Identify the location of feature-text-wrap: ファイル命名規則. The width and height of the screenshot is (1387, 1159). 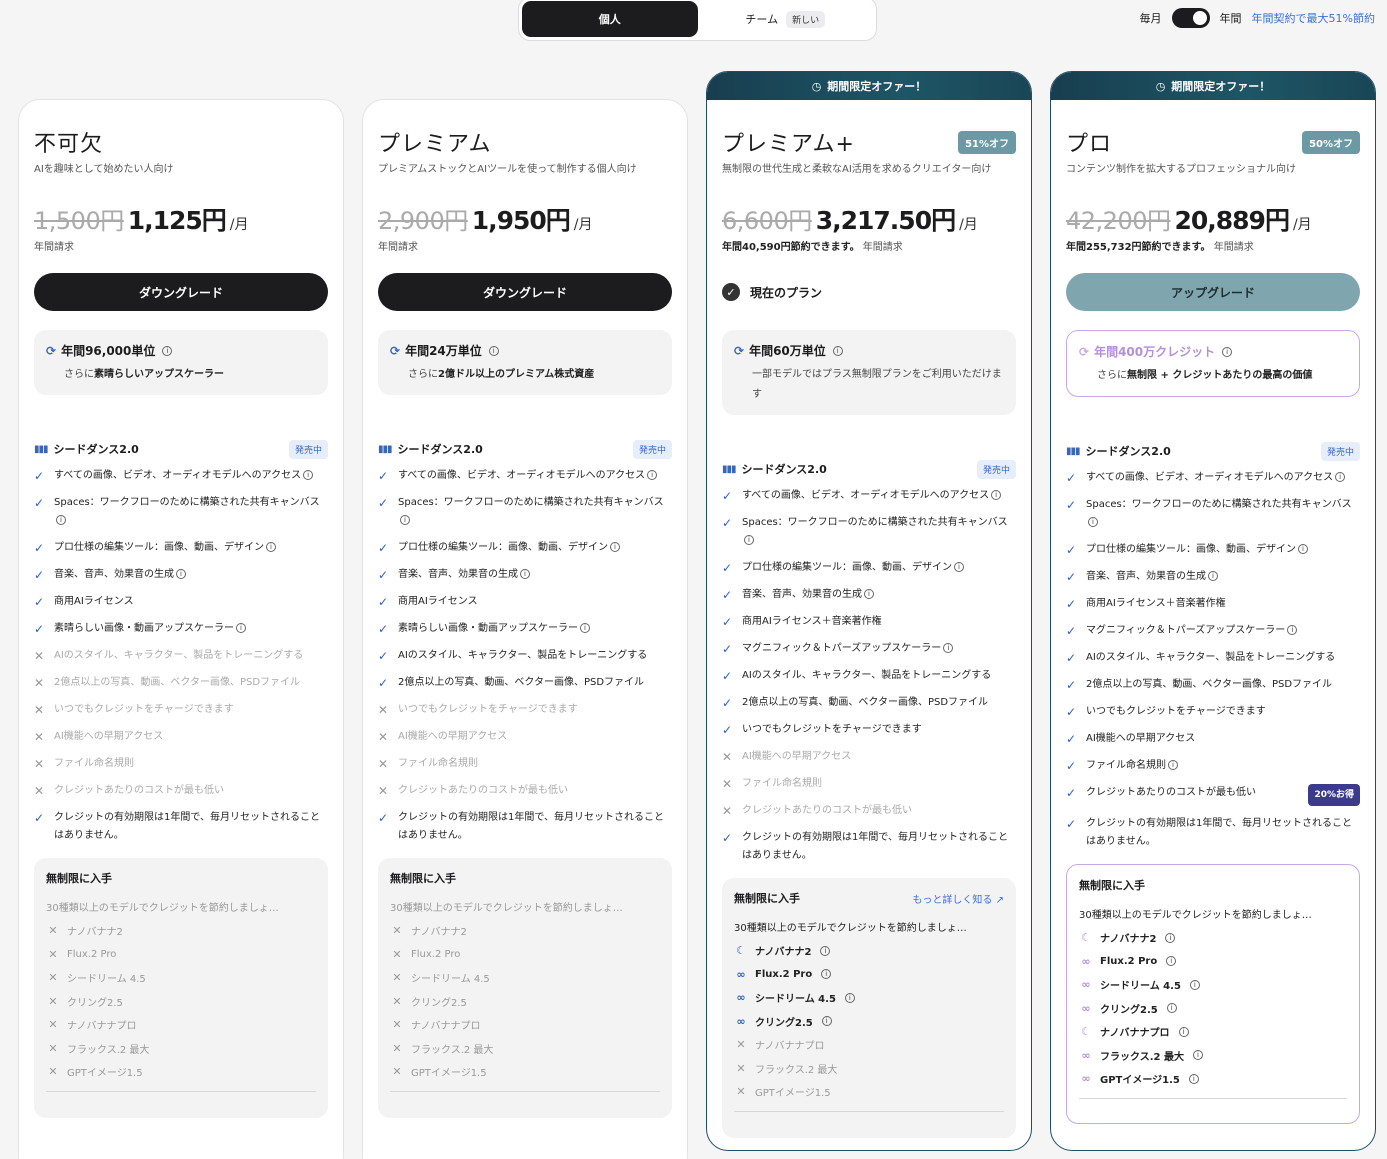
(879, 784).